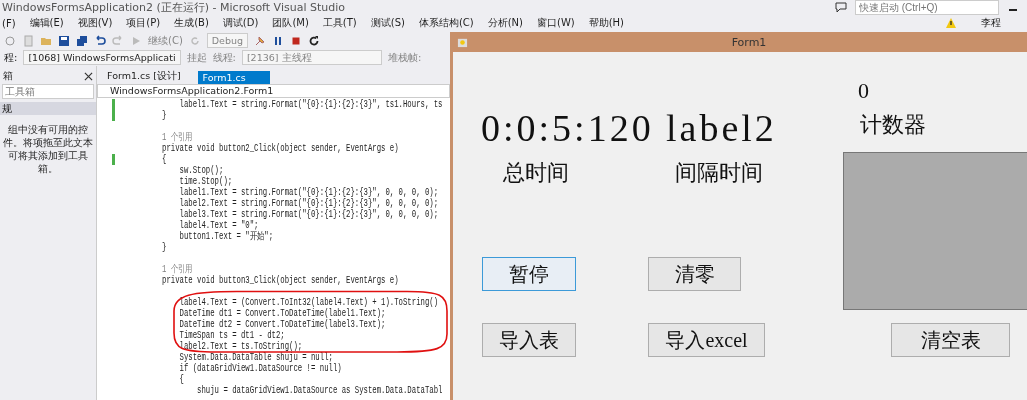  Describe the element at coordinates (196, 57) in the screenshot. I see `suspend-button: 挂起` at that location.